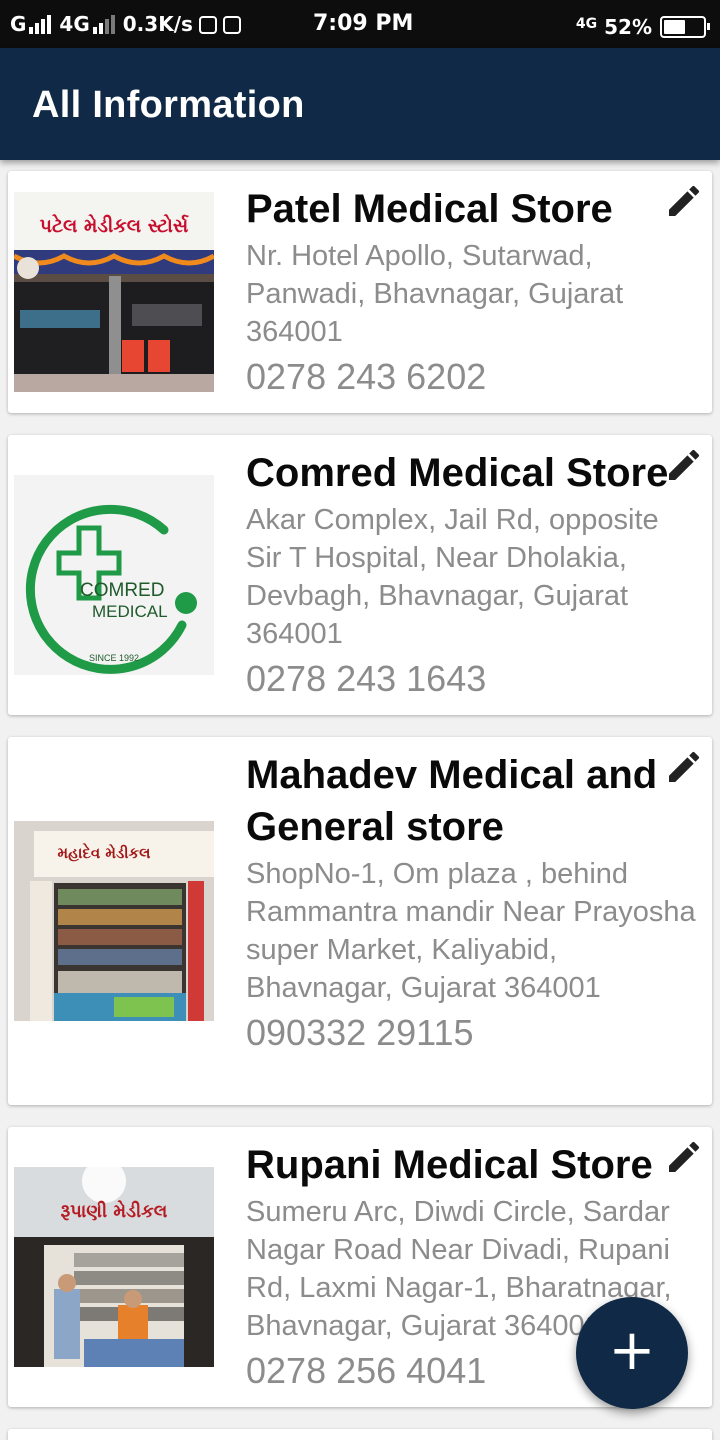  I want to click on message-icon, so click(231, 25).